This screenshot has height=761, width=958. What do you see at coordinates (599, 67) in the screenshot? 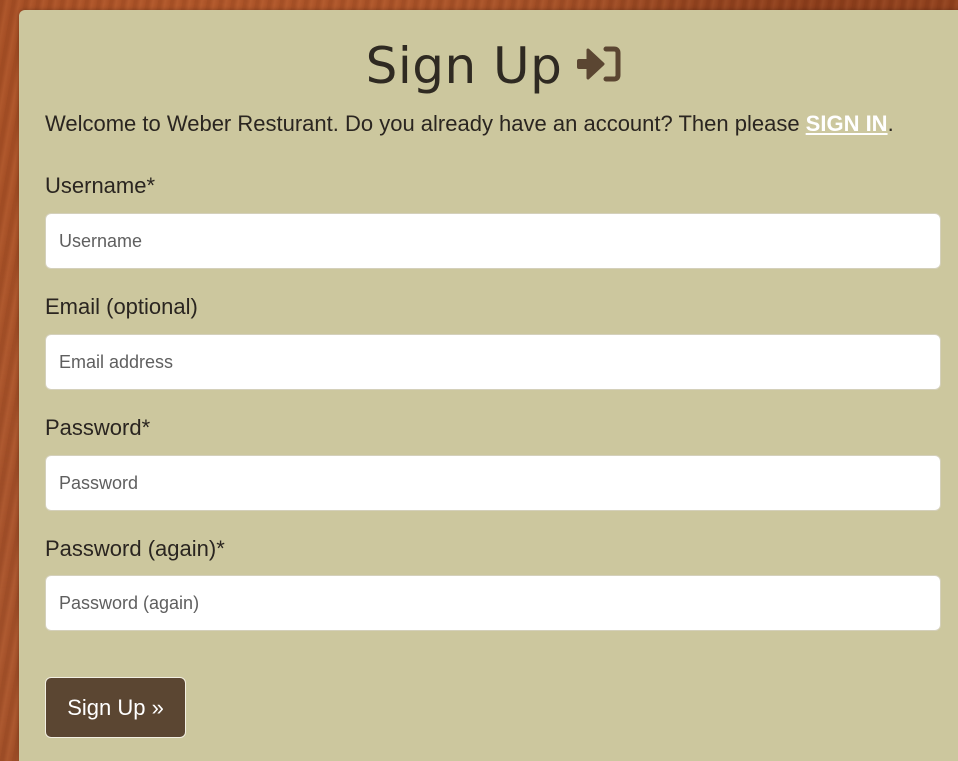
I see `sign-in-icon` at bounding box center [599, 67].